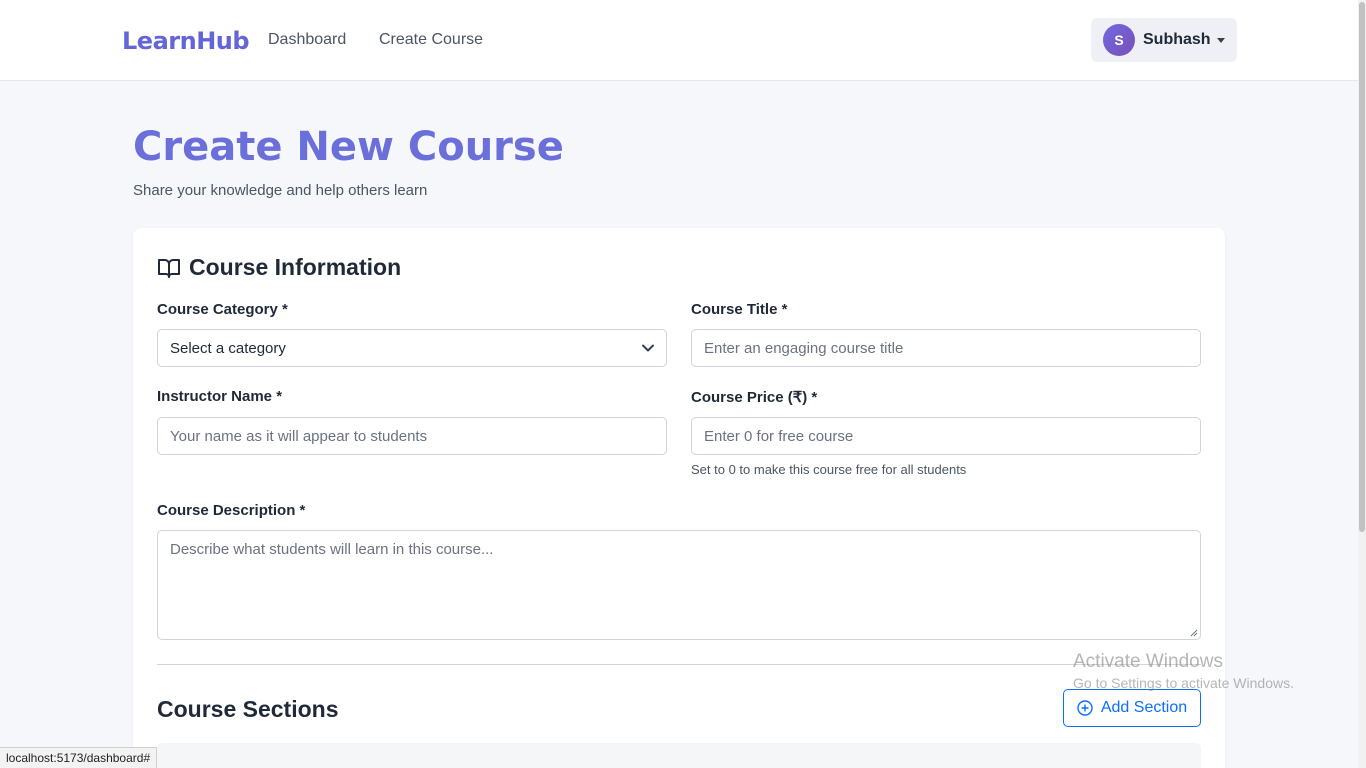 The height and width of the screenshot is (768, 1366). I want to click on avatar: S, so click(1119, 40).